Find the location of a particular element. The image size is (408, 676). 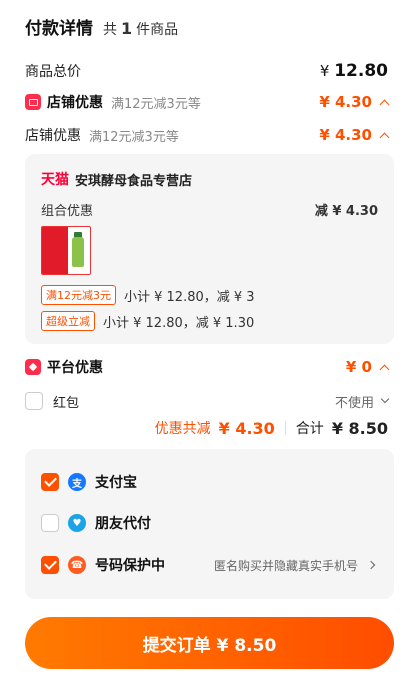

combo-discount-label: 组合优惠 is located at coordinates (67, 211).